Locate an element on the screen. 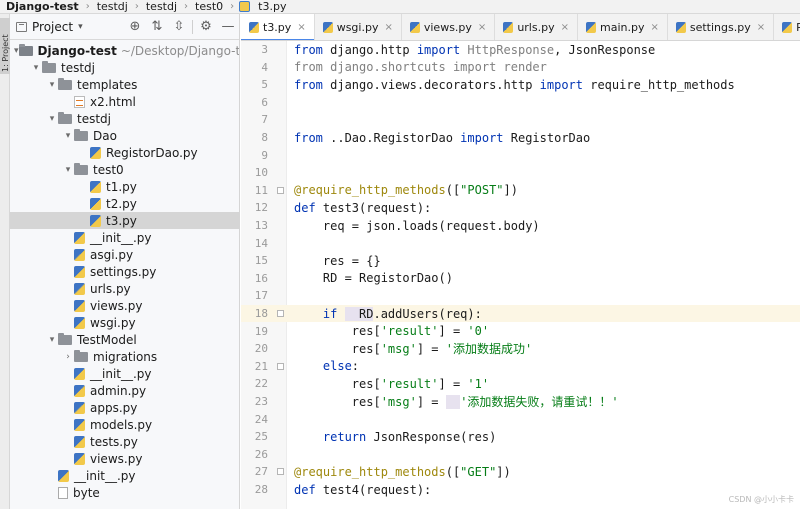  tree-file-item: byte is located at coordinates (124, 492).